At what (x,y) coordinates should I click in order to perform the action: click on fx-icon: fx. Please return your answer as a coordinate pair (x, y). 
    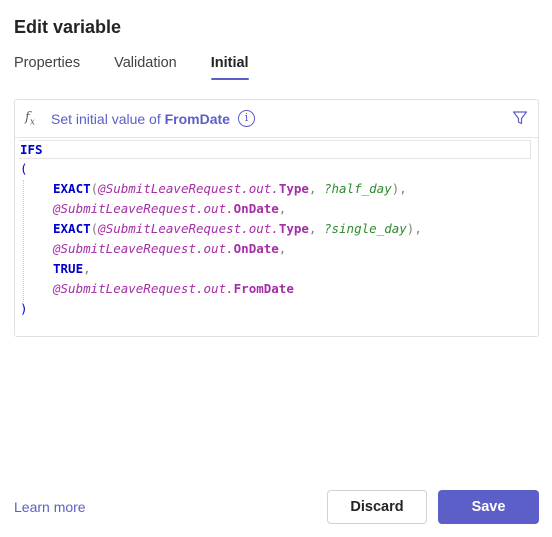
    Looking at the image, I should click on (30, 118).